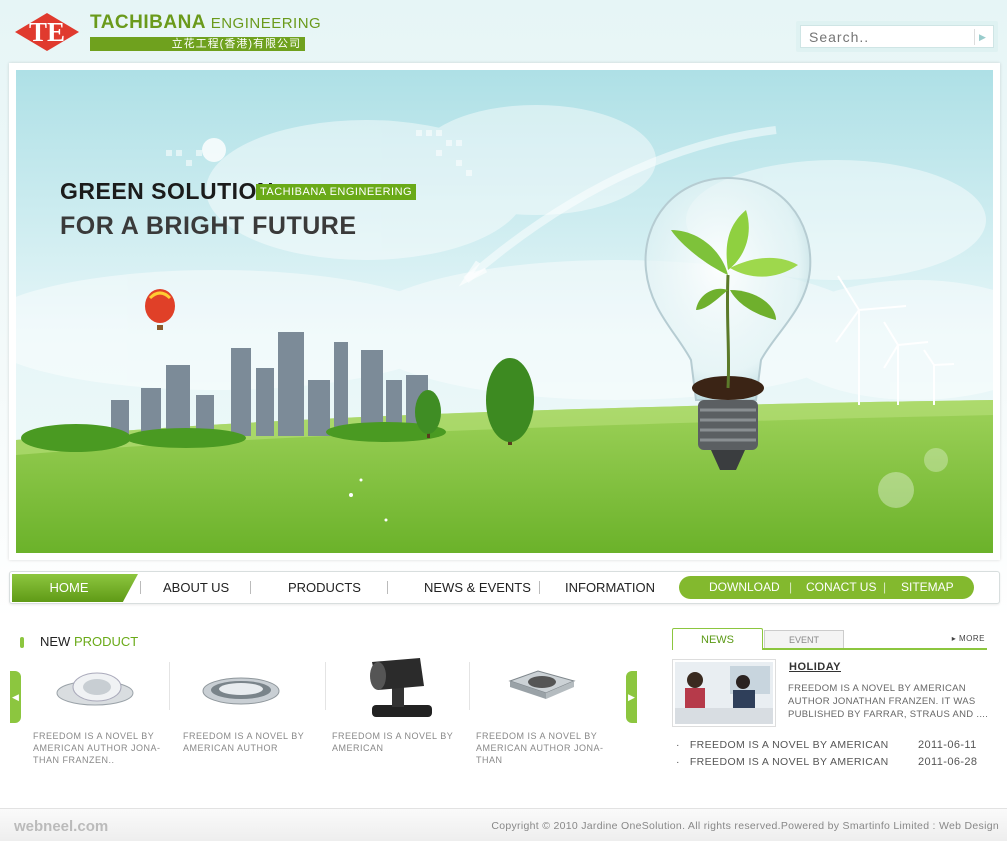  What do you see at coordinates (95, 689) in the screenshot?
I see `recessed-spotlight-icon` at bounding box center [95, 689].